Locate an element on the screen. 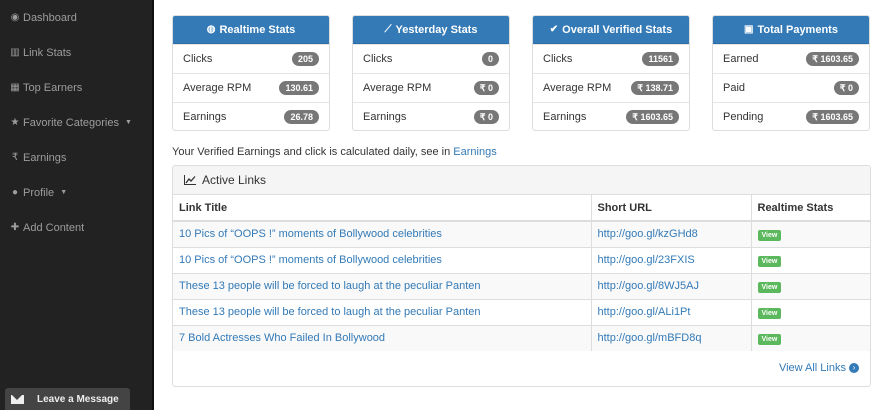 The height and width of the screenshot is (410, 886). panel-title: Realtime Stats is located at coordinates (257, 29).